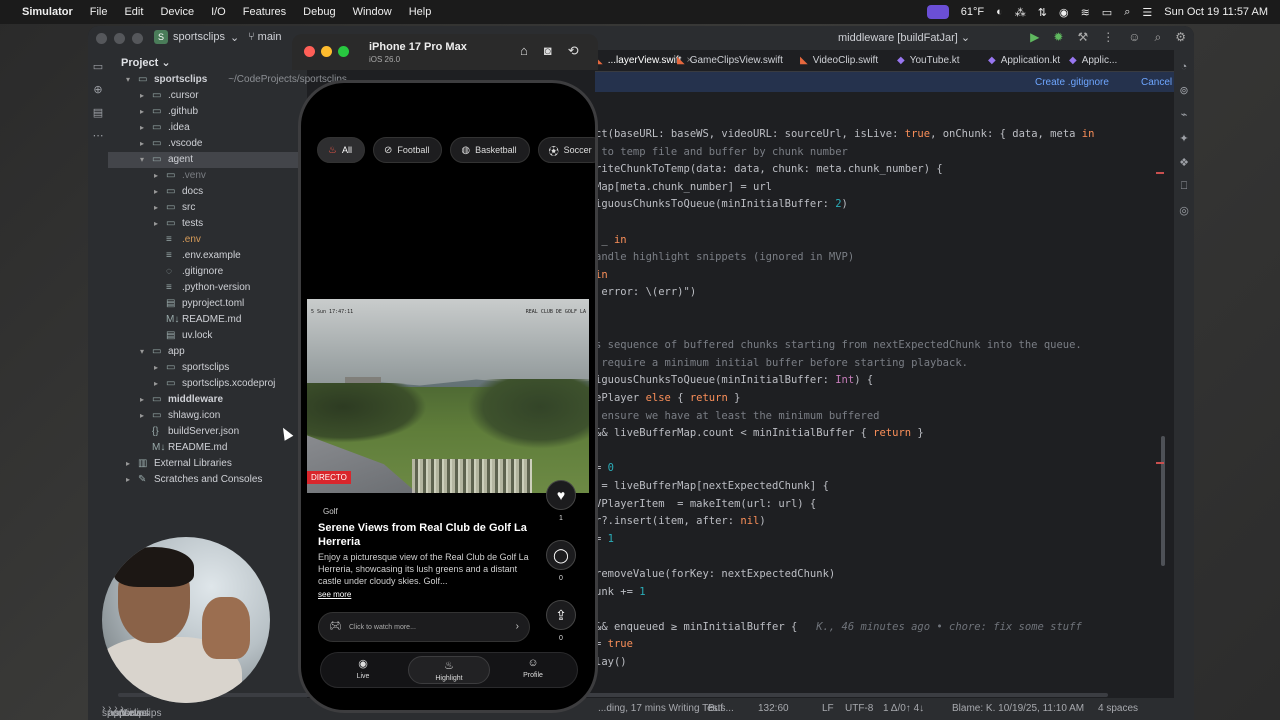  What do you see at coordinates (449, 670) in the screenshot?
I see `tab-highlight: ♨ Highlight` at bounding box center [449, 670].